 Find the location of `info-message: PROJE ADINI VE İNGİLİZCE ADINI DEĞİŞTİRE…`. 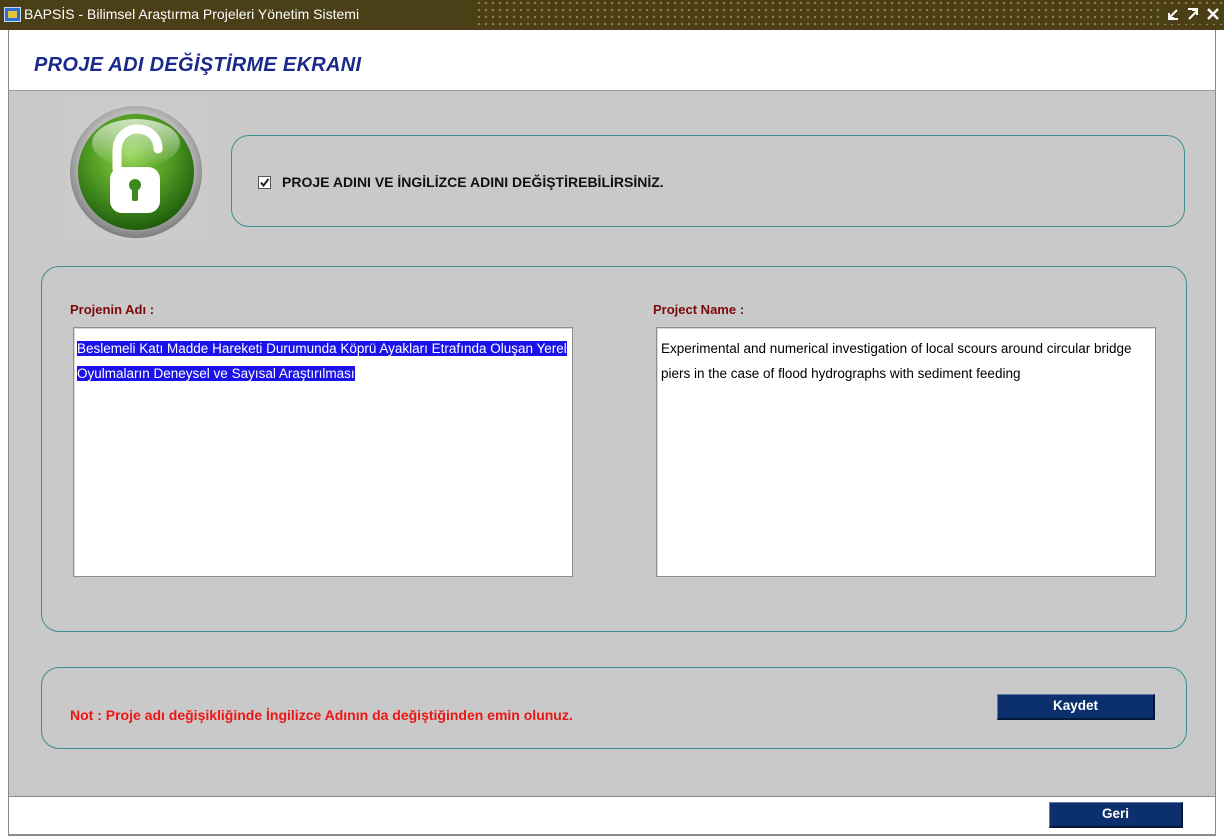

info-message: PROJE ADINI VE İNGİLİZCE ADINI DEĞİŞTİRE… is located at coordinates (473, 182).